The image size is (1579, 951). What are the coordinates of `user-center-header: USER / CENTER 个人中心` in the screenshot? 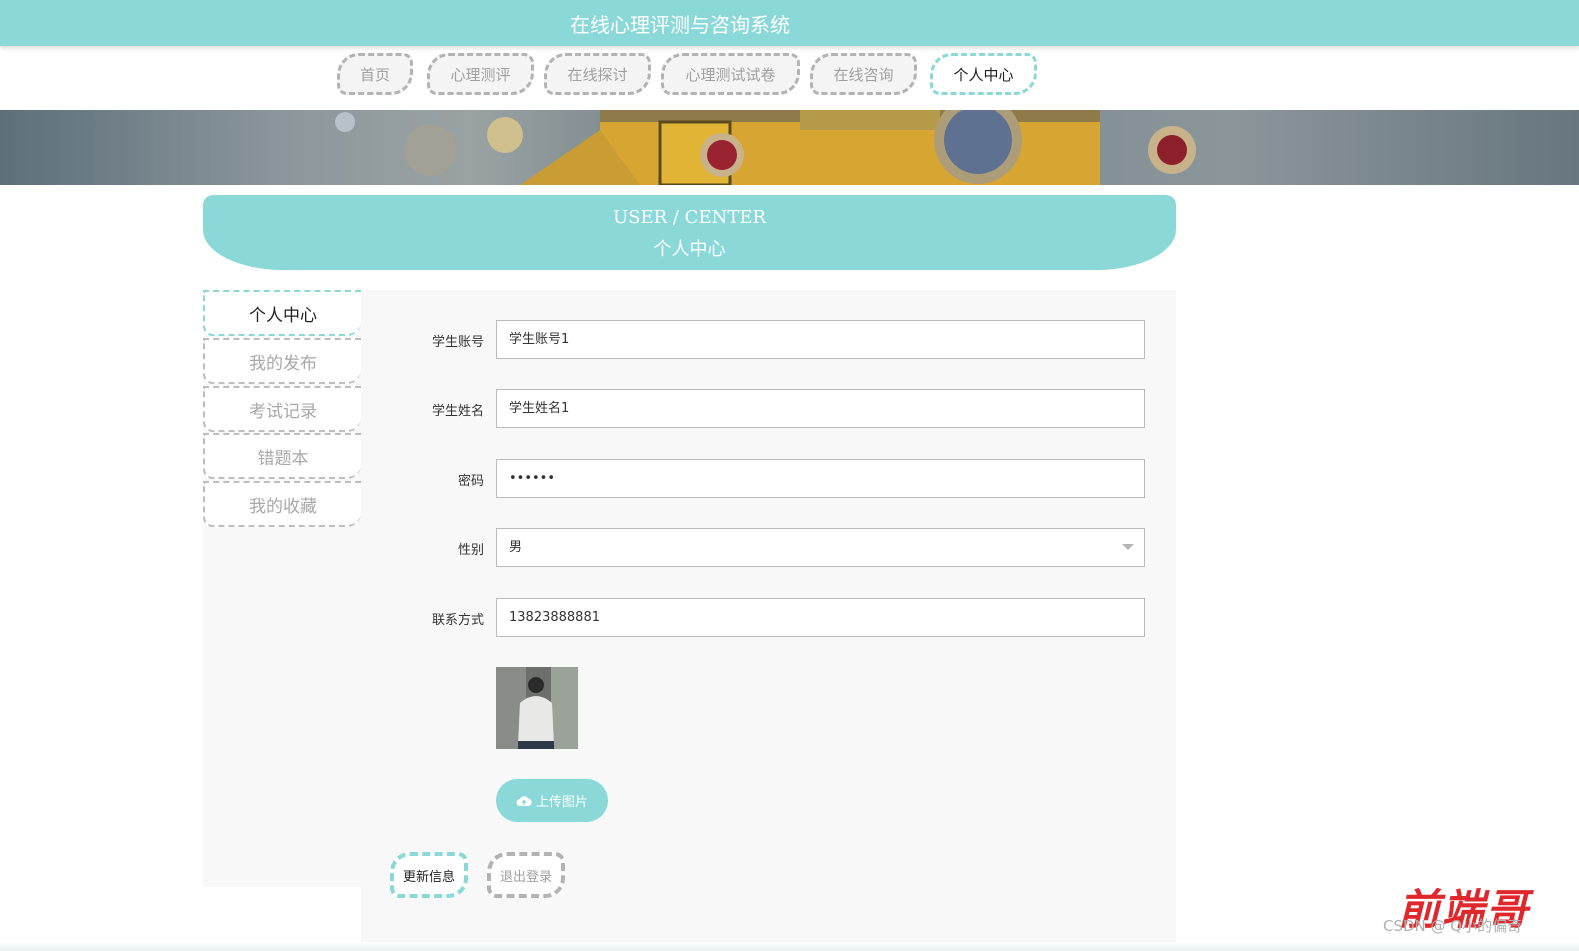 It's located at (689, 232).